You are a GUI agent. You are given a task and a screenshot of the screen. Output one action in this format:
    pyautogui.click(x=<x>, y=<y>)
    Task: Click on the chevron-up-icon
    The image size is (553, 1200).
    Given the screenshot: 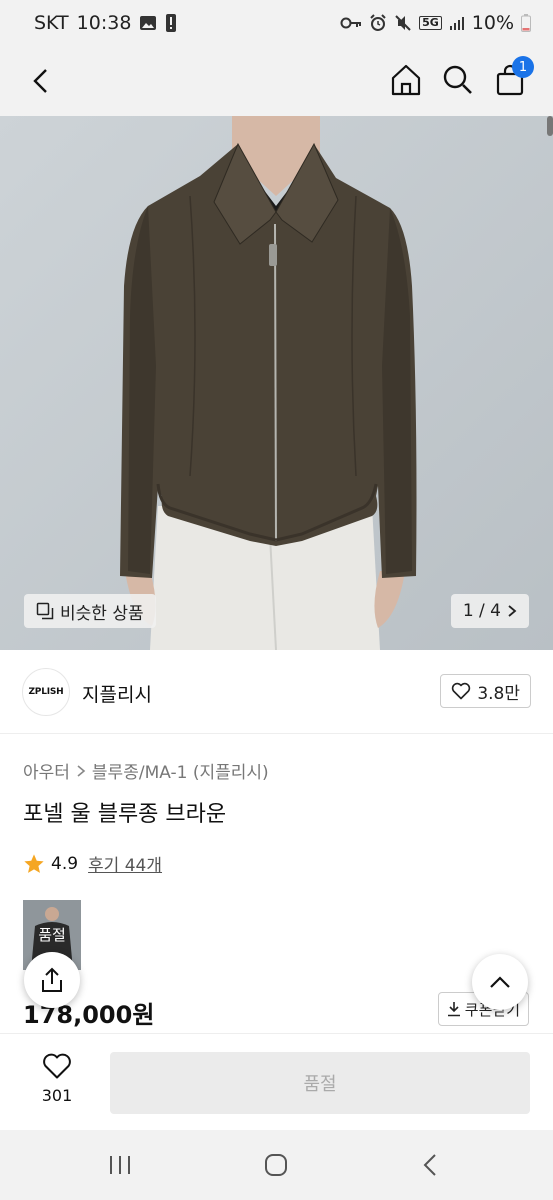 What is the action you would take?
    pyautogui.click(x=500, y=982)
    